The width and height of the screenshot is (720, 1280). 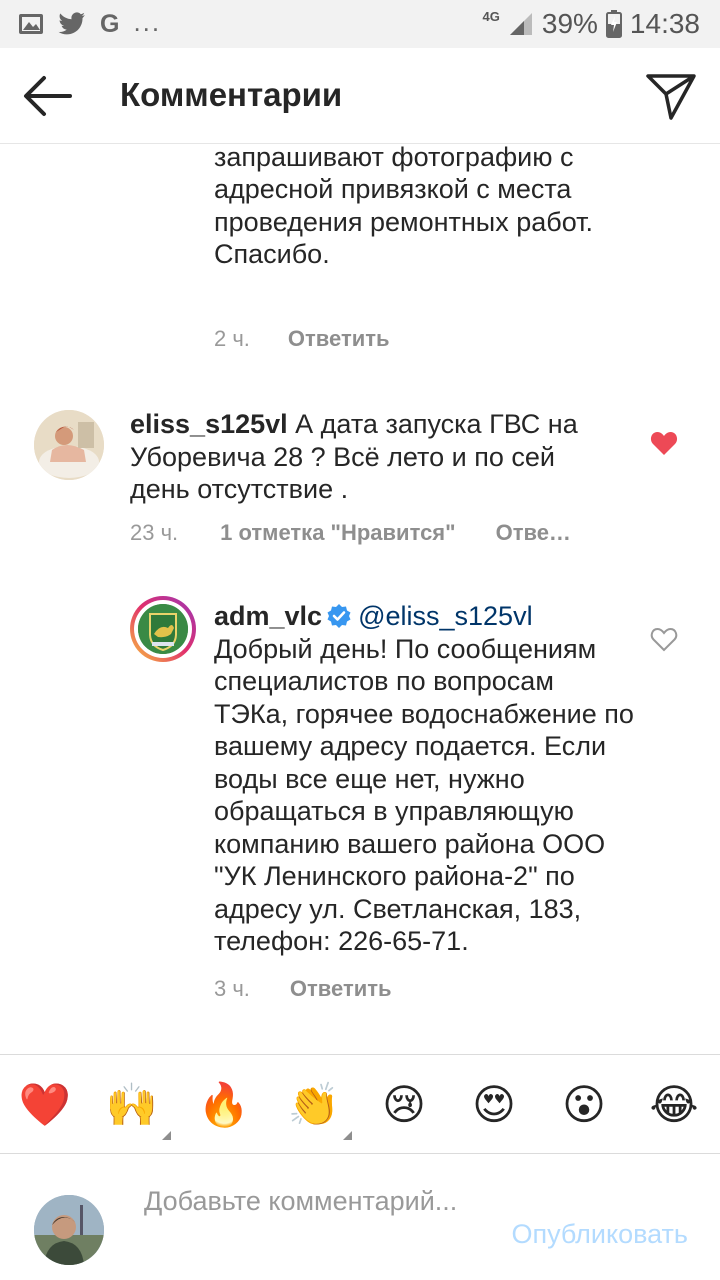 I want to click on emoji-clapping-hands-button: 👏, so click(x=314, y=1105).